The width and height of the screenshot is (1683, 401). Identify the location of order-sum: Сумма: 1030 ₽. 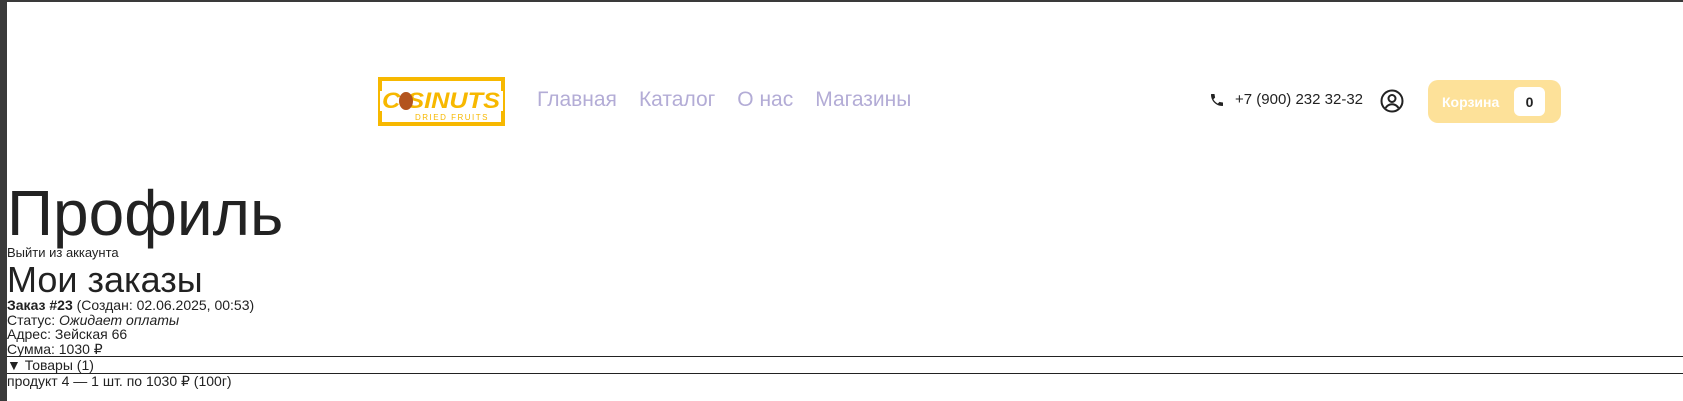
(55, 348).